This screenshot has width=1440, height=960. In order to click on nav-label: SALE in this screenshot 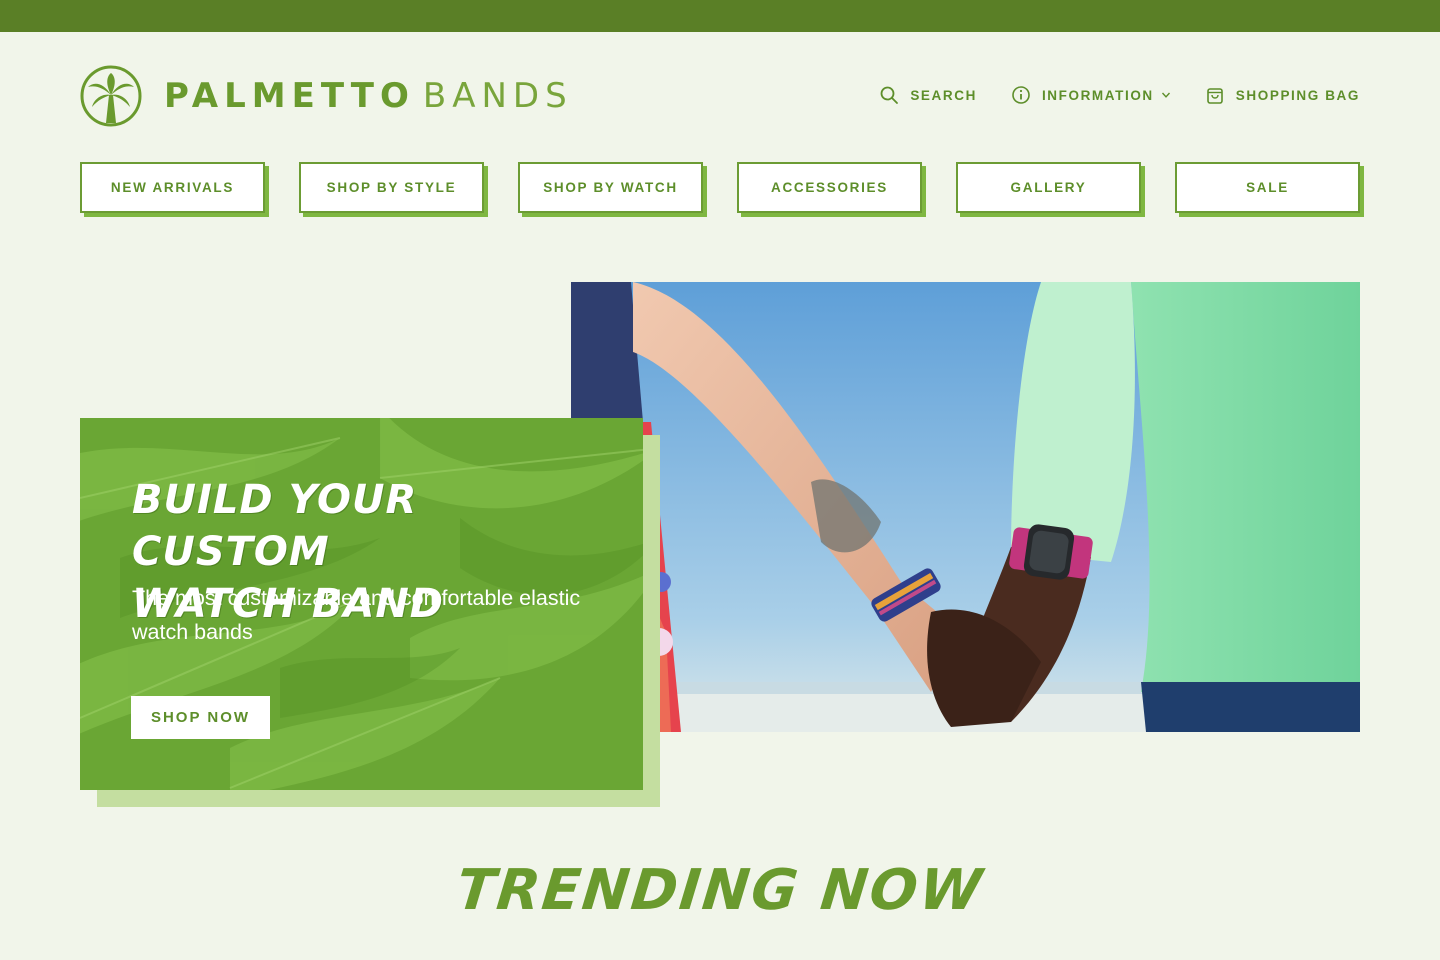, I will do `click(1267, 187)`.